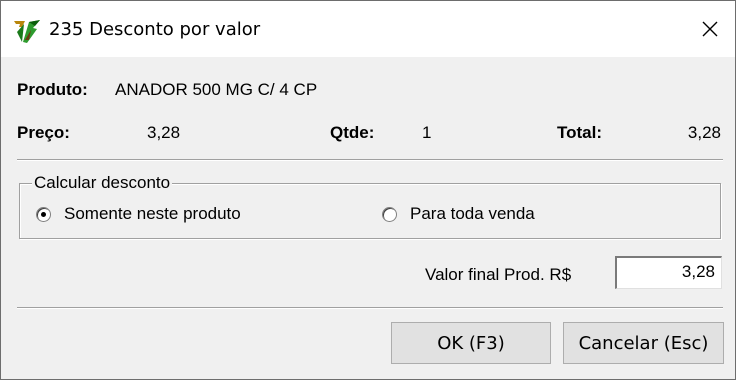  What do you see at coordinates (472, 214) in the screenshot?
I see `radio-label-whole-sale: Para toda venda` at bounding box center [472, 214].